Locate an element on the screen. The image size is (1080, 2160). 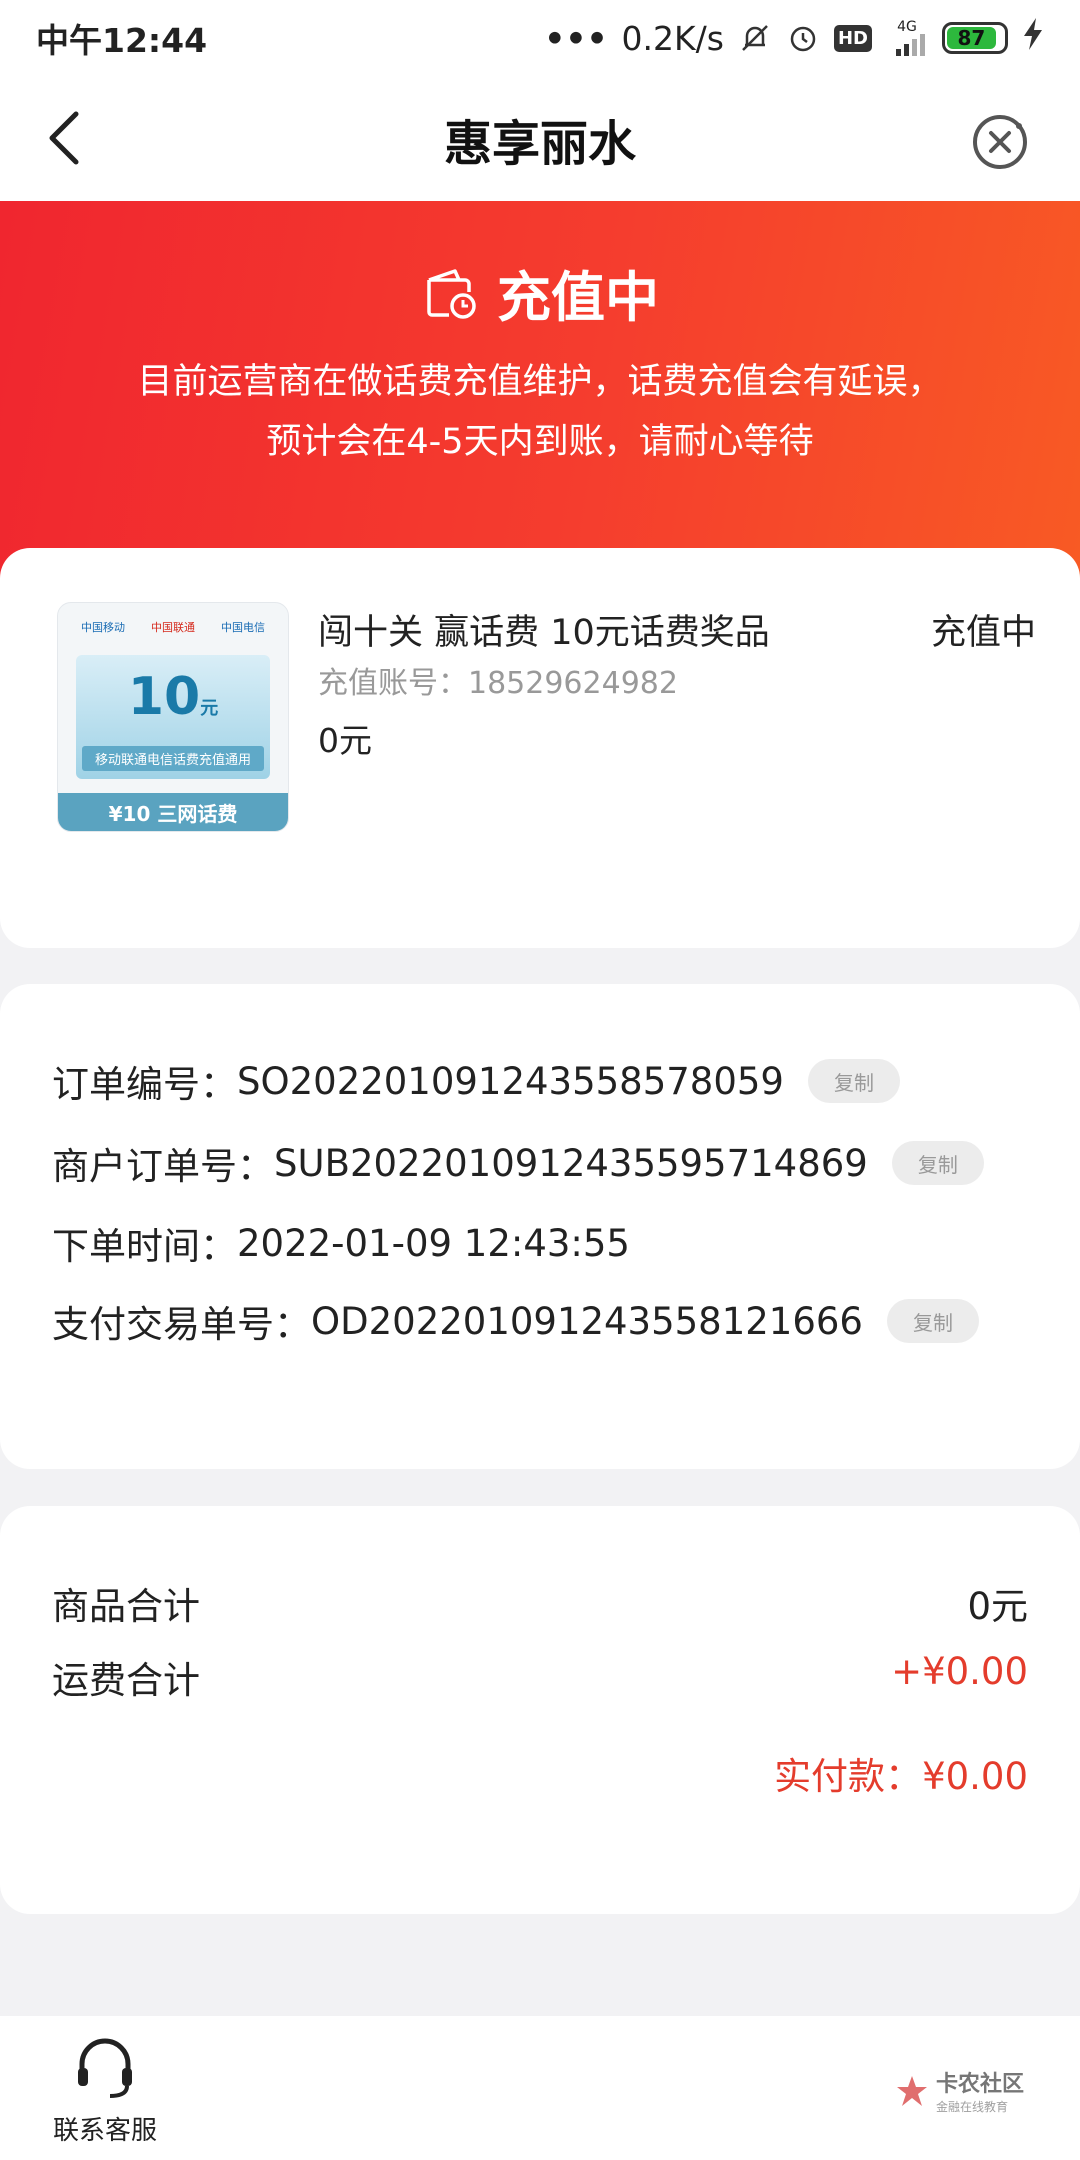
copy-order-number-button: 复制 is located at coordinates (853, 1081).